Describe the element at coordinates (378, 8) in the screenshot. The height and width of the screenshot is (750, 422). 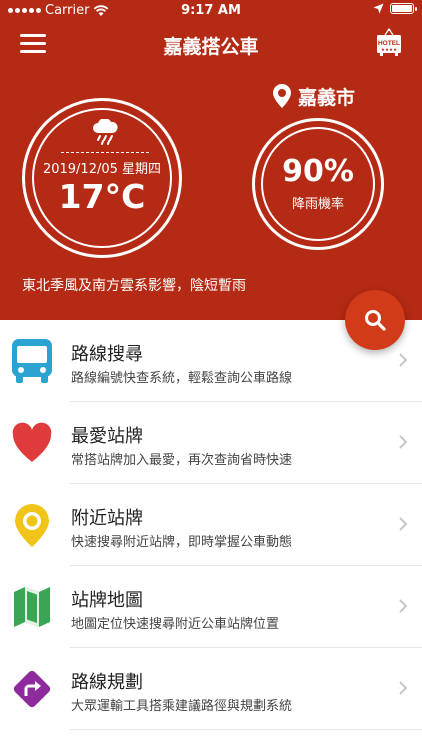
I see `location-arrow-icon` at that location.